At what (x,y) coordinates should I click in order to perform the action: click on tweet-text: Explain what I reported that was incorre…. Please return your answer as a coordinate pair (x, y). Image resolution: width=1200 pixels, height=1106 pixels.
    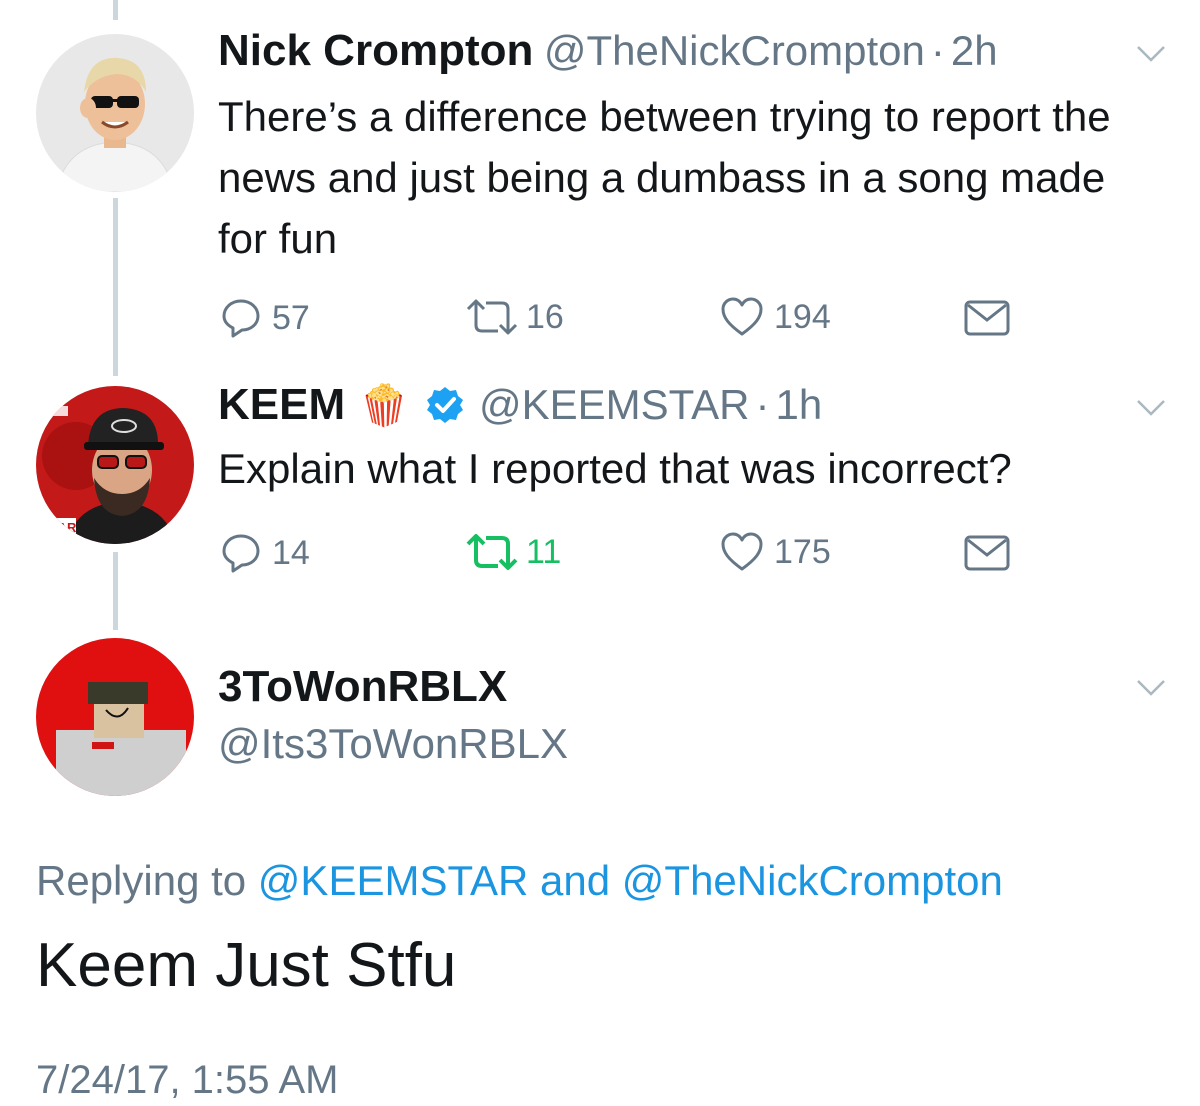
    Looking at the image, I should click on (615, 468).